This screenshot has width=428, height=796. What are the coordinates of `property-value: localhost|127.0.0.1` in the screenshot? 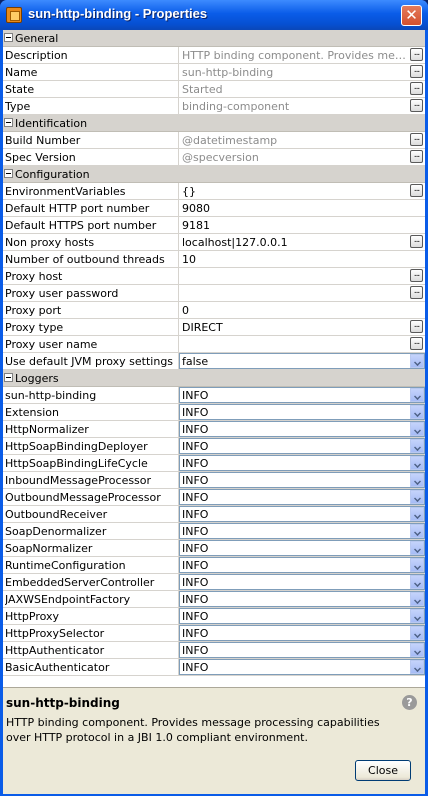 It's located at (294, 242).